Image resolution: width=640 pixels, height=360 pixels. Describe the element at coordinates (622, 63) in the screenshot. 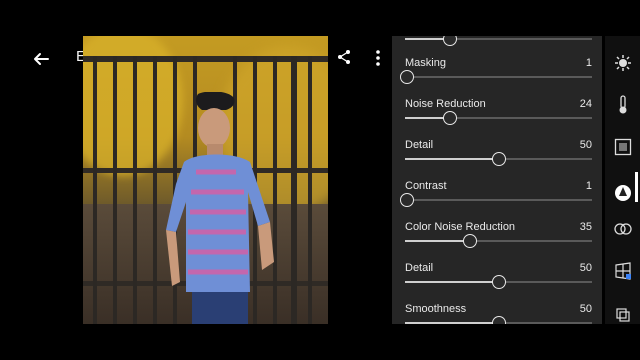

I see `light-icon` at that location.